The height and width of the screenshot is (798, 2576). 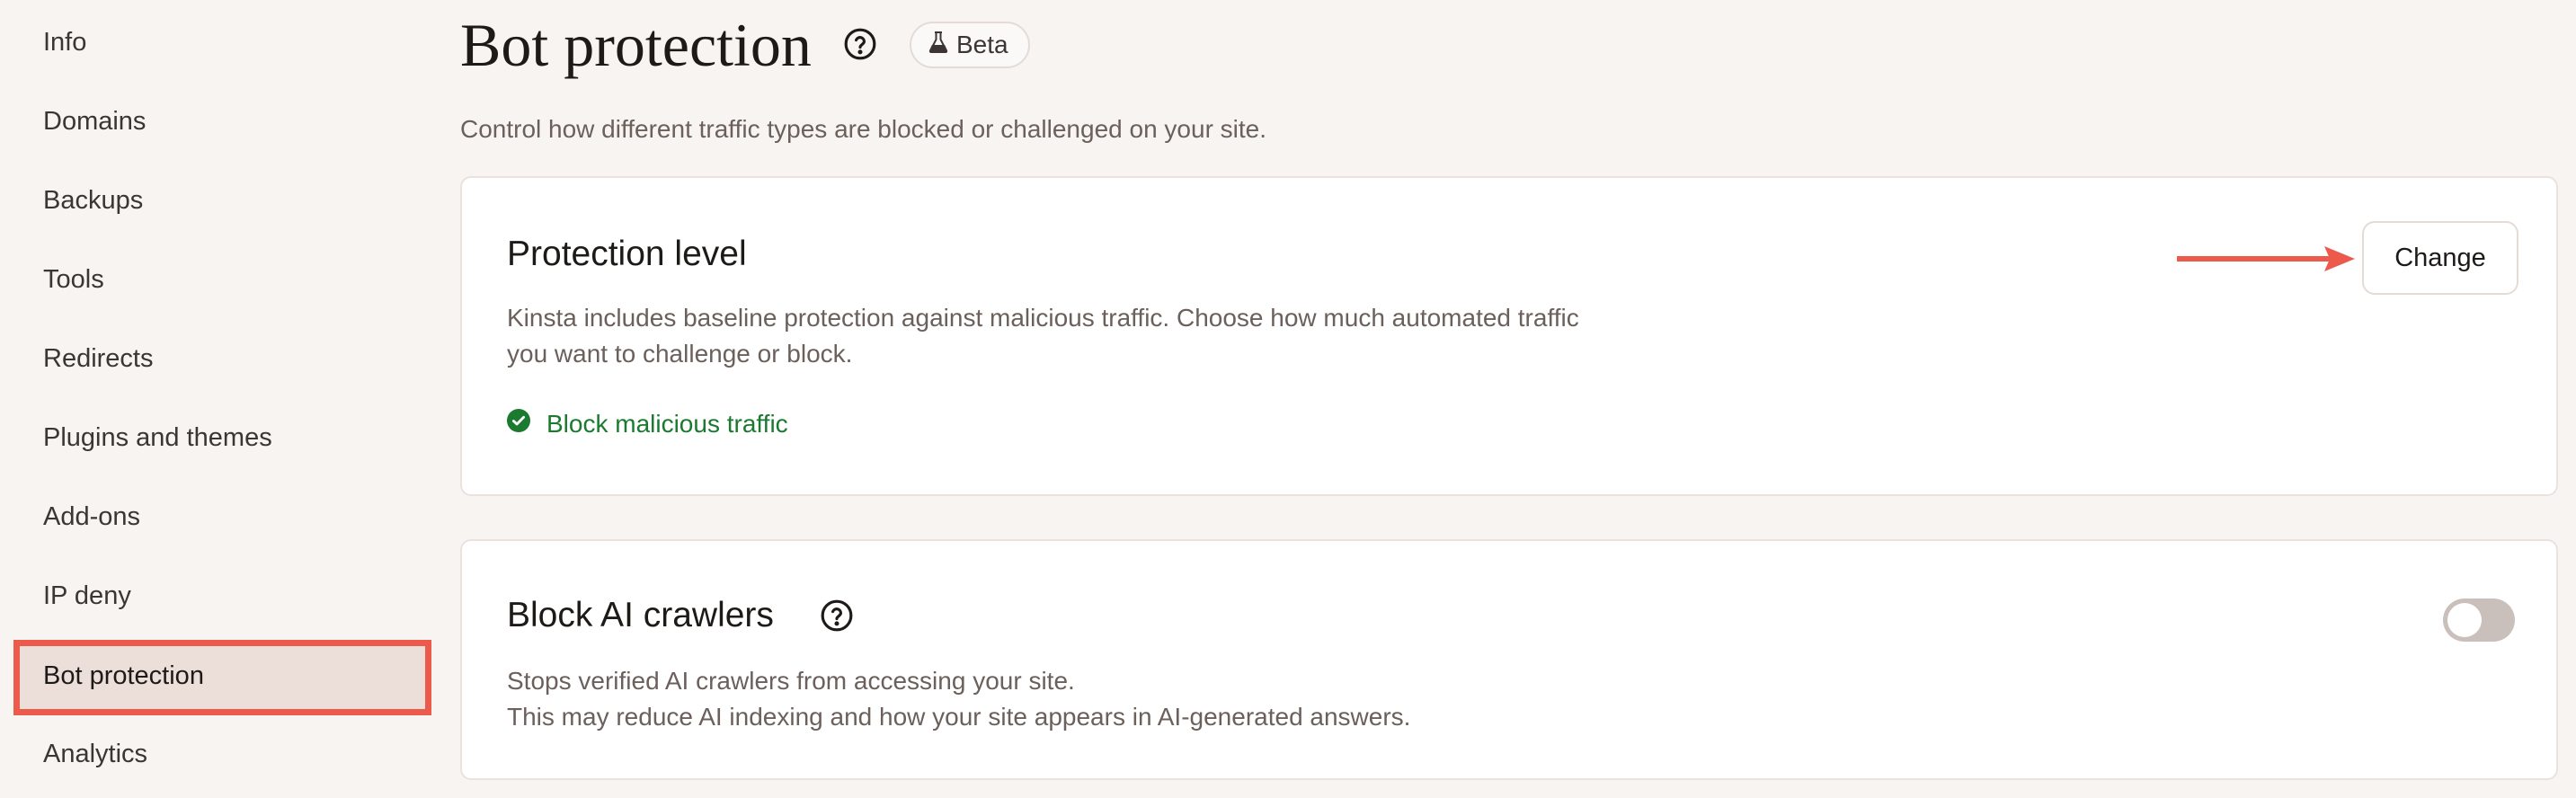 I want to click on arrow-icon, so click(x=2266, y=258).